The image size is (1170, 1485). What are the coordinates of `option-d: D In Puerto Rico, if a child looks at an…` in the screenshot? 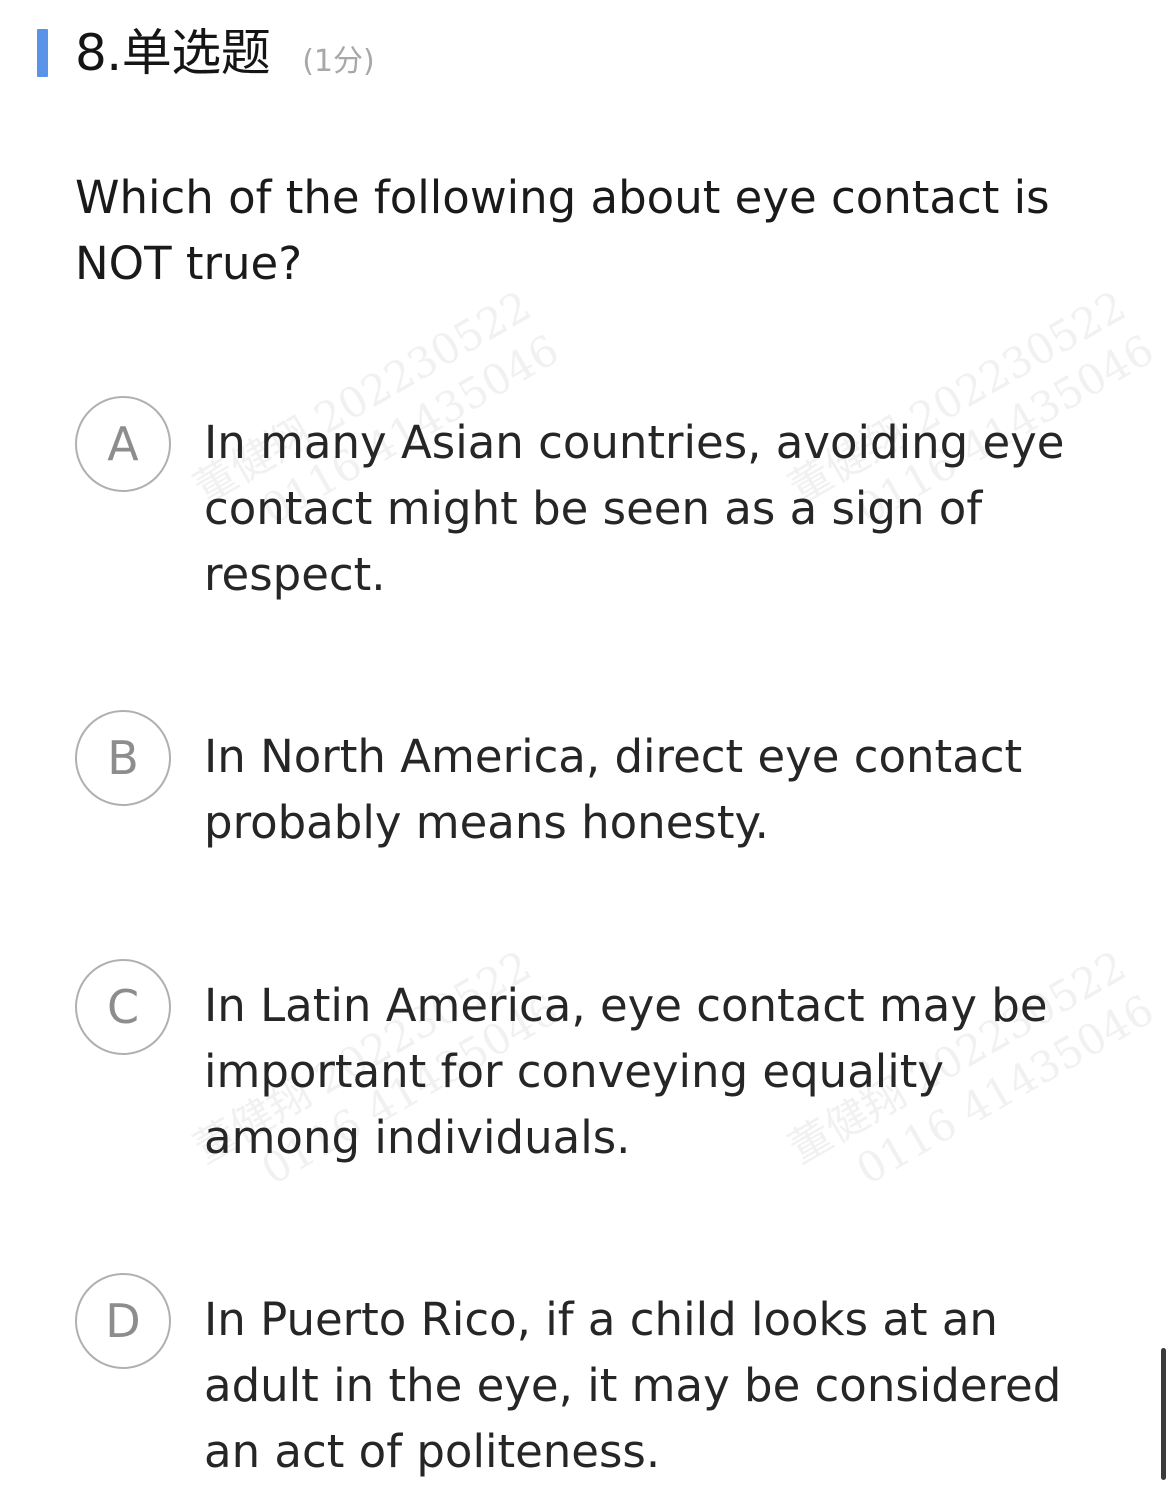 It's located at (595, 1379).